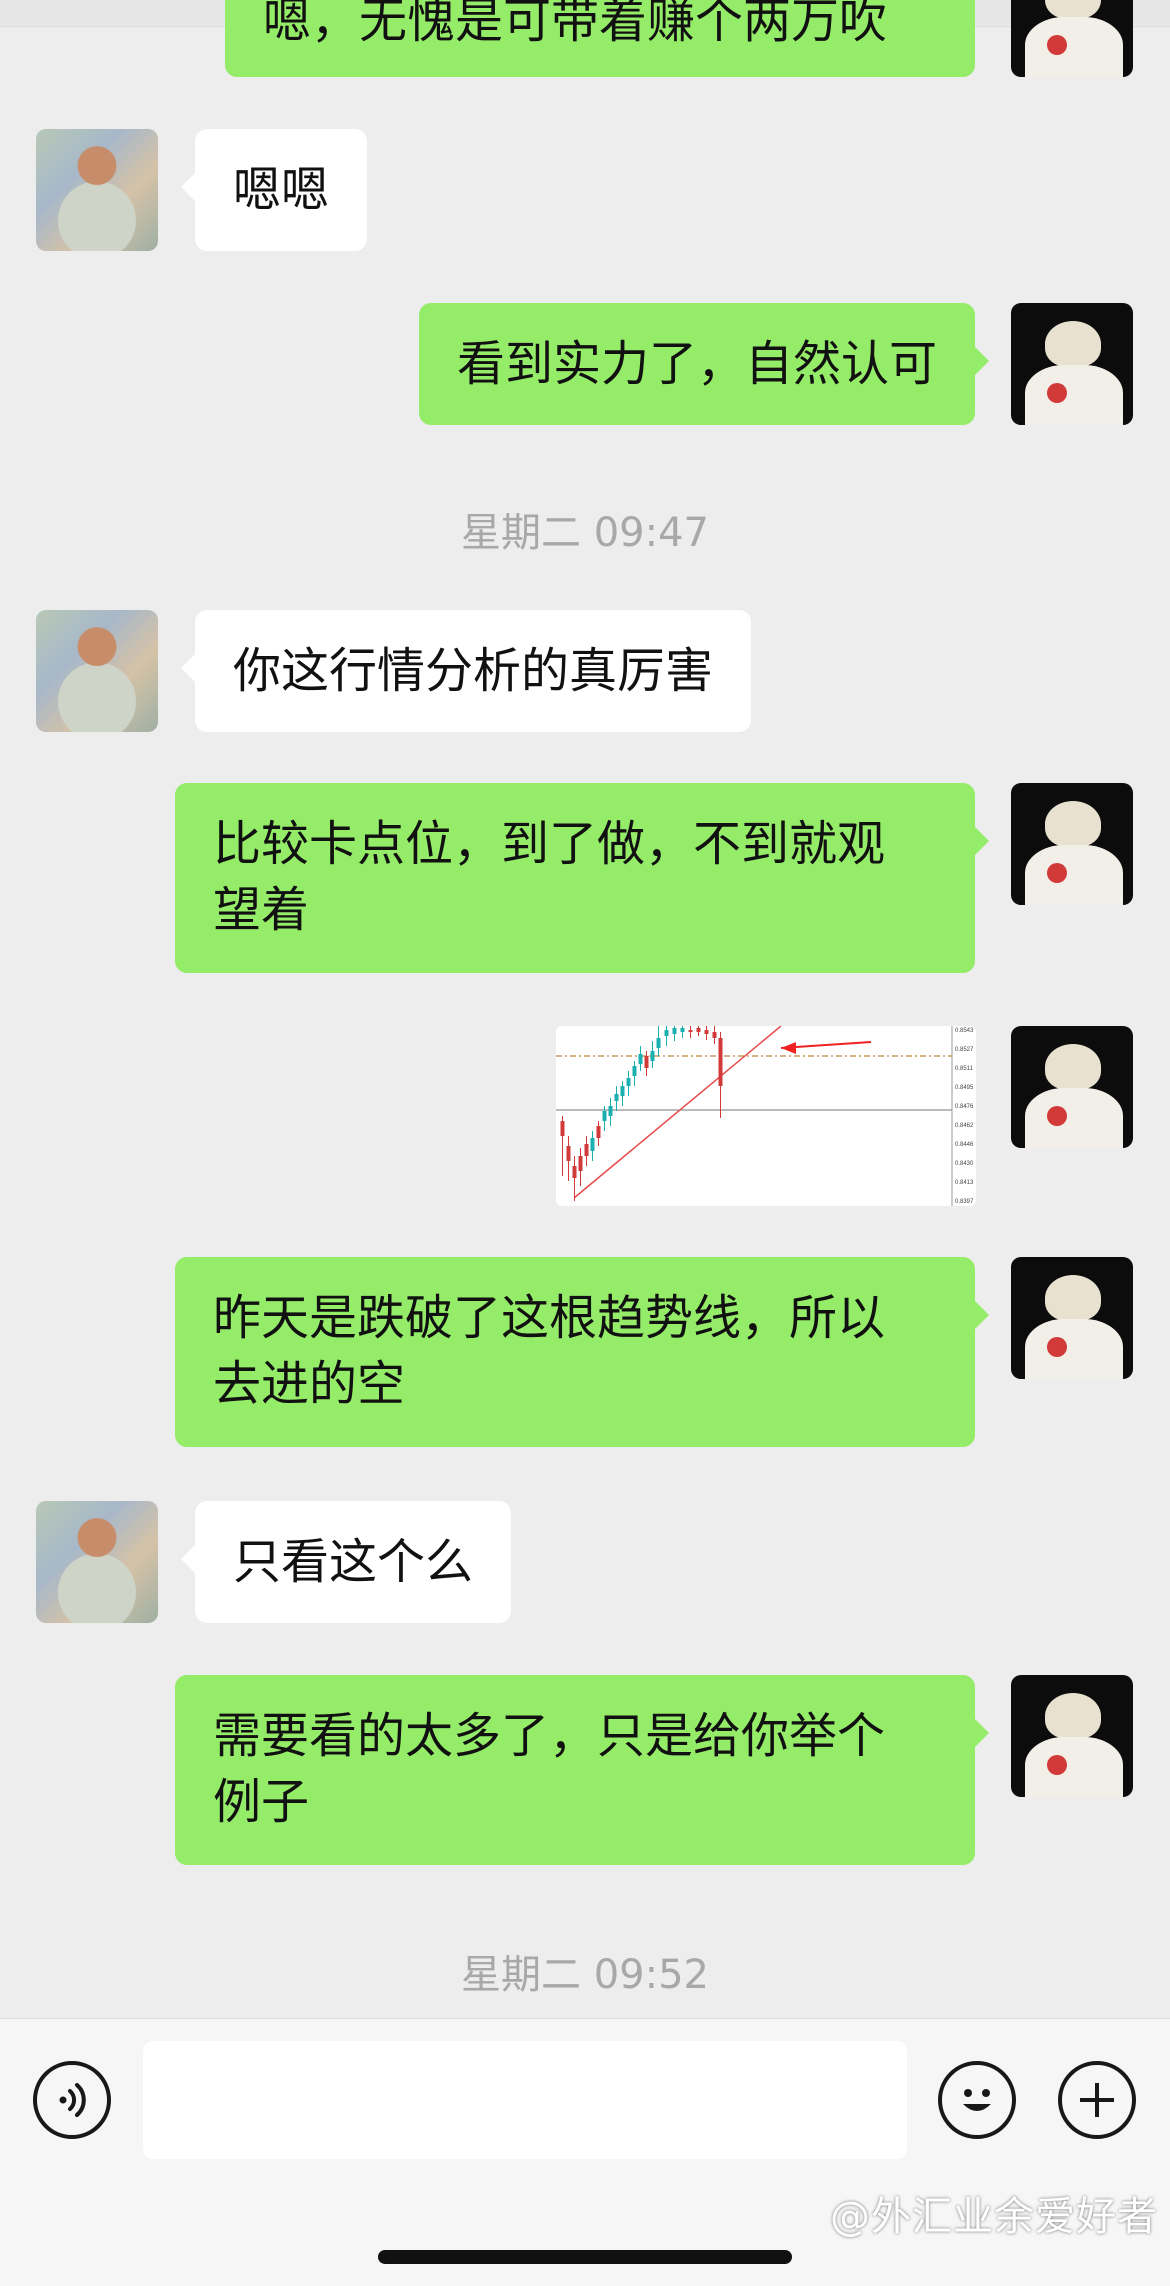  I want to click on price-scale-label: 0.8397, so click(964, 1202).